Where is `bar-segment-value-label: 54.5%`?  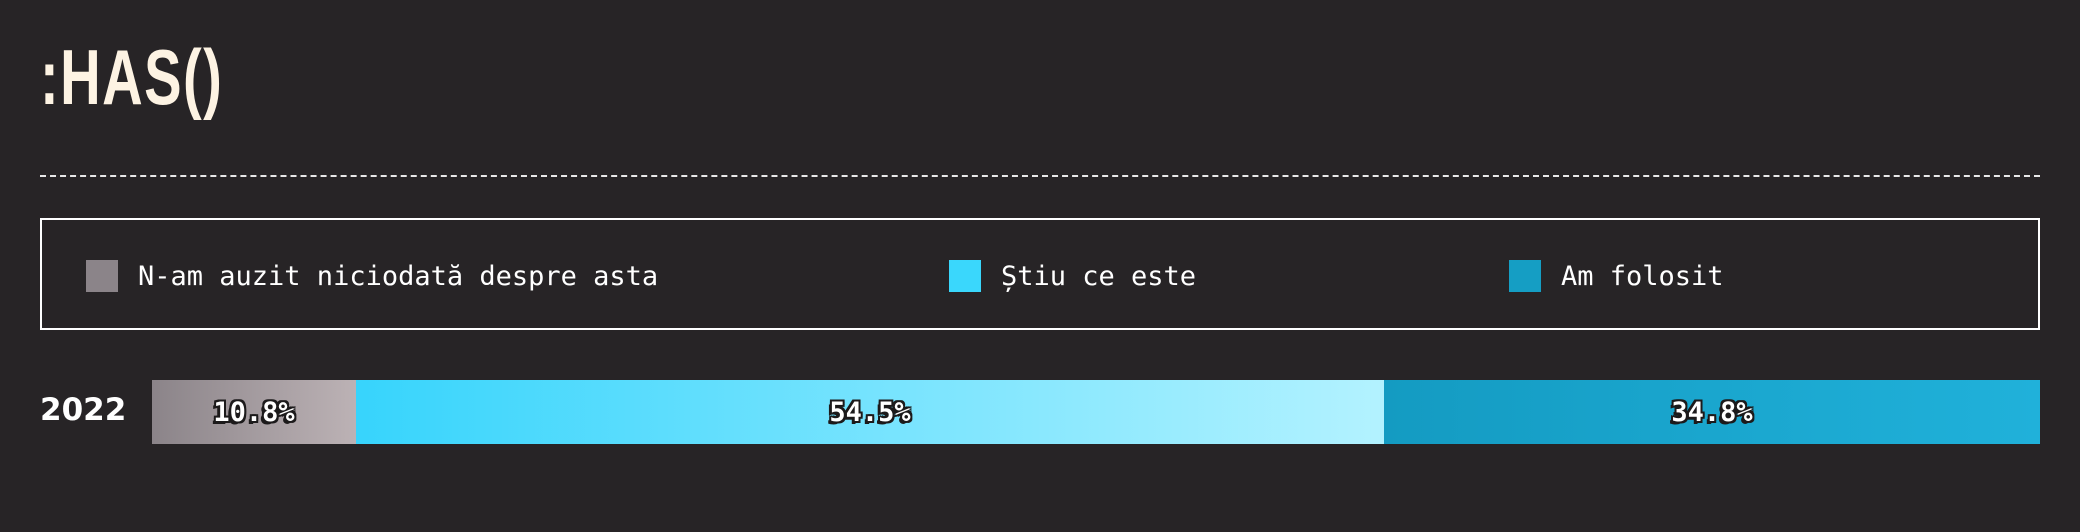
bar-segment-value-label: 54.5% is located at coordinates (870, 412).